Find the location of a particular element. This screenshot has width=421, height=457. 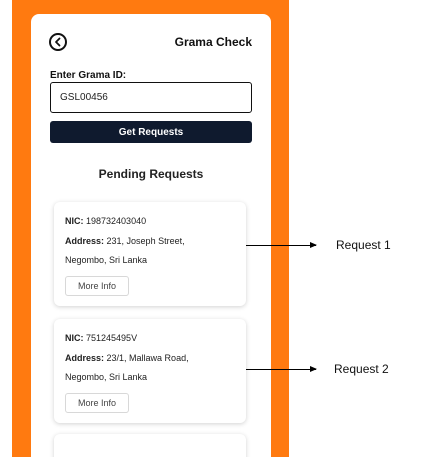

back-arrow-icon is located at coordinates (58, 42).